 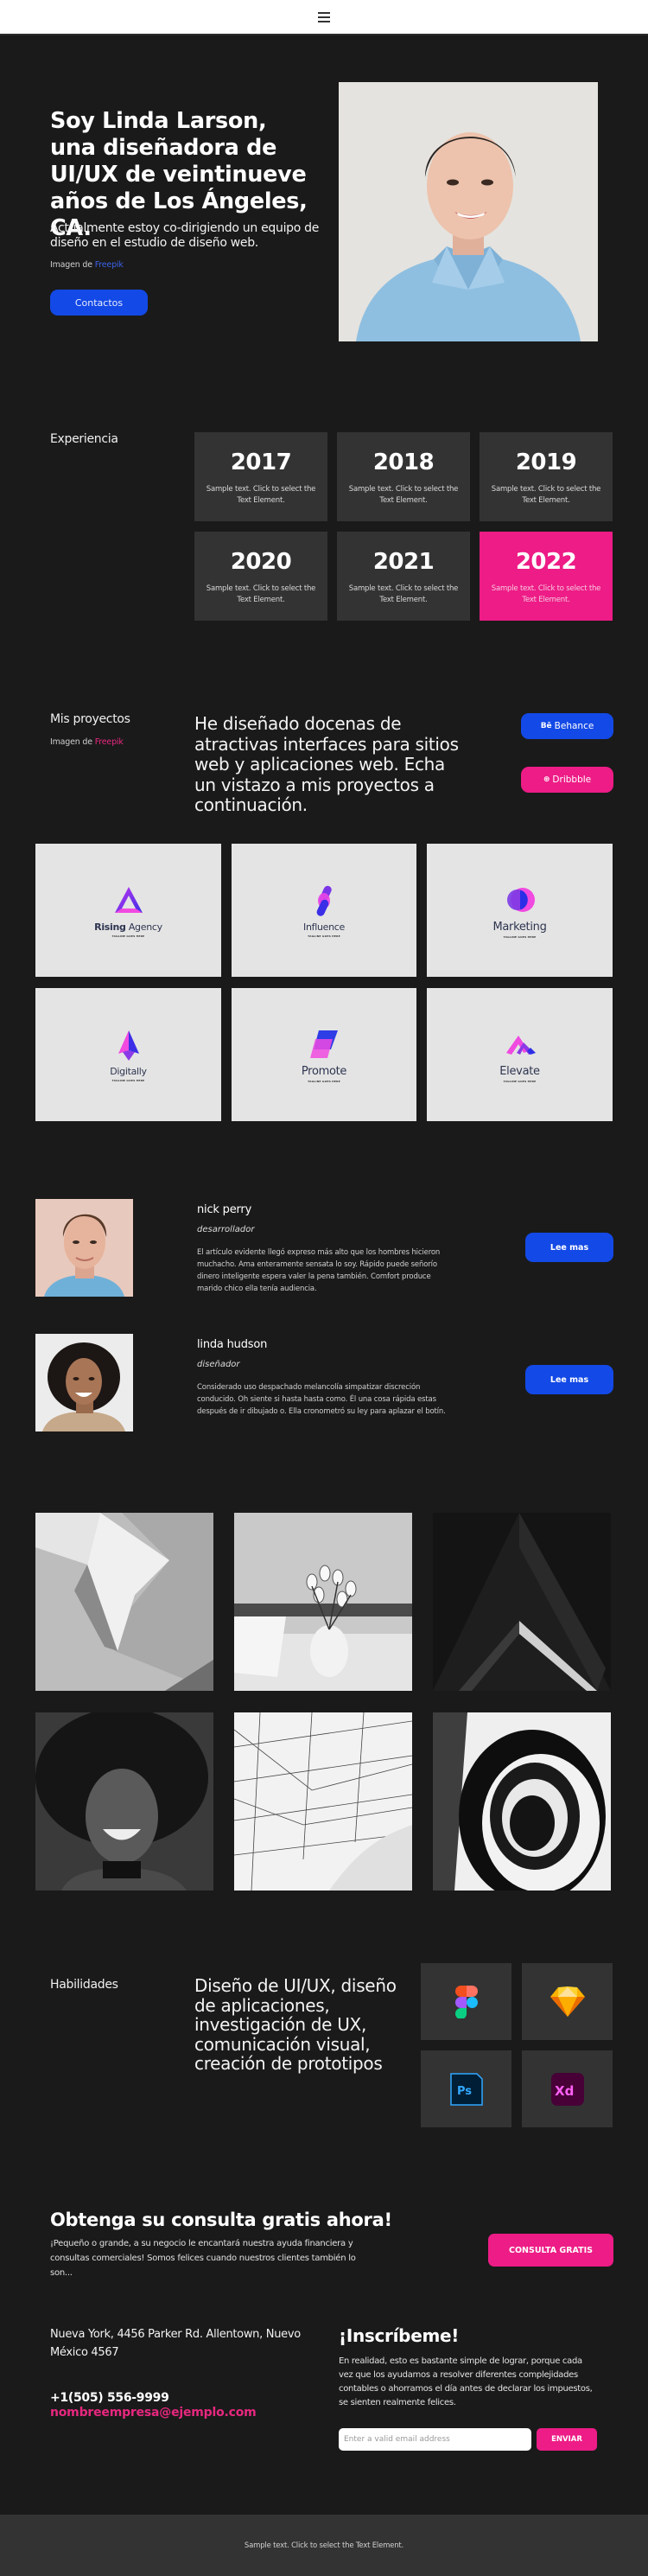 I want to click on circle-logo-icon, so click(x=520, y=899).